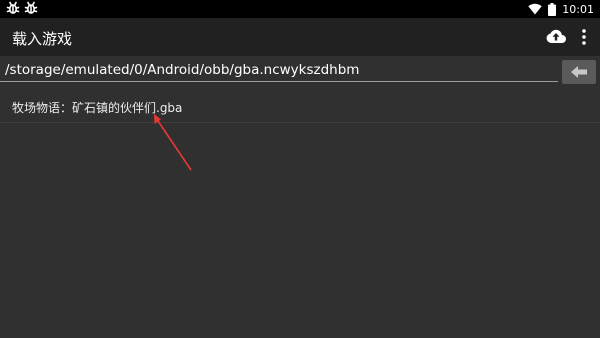 This screenshot has width=600, height=338. I want to click on app-bar: 载入游戏, so click(300, 37).